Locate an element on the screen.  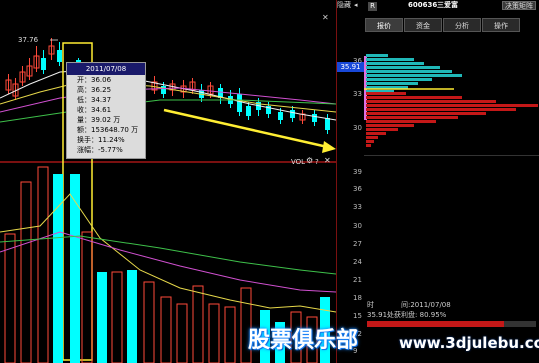
vol-ma-green is located at coordinates (168, 255).